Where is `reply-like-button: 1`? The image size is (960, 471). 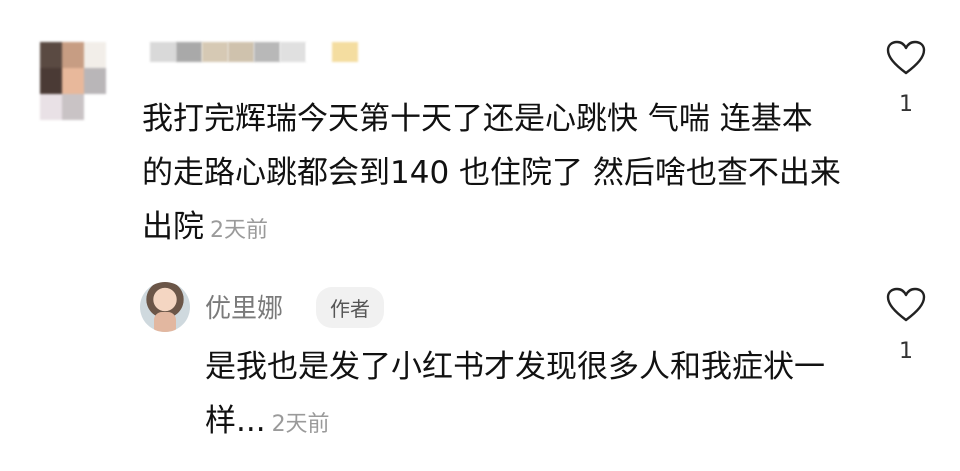 reply-like-button: 1 is located at coordinates (906, 325).